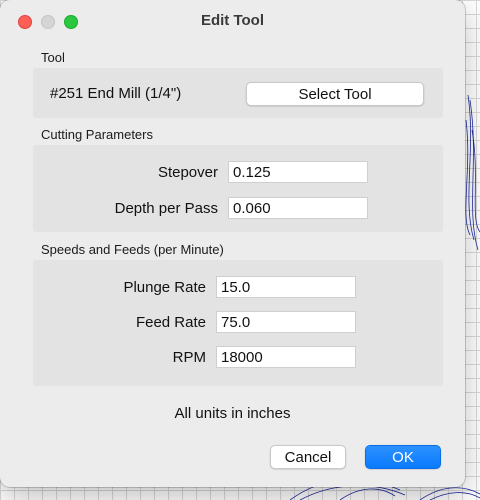 This screenshot has height=500, width=480. I want to click on speeds-feeds-label: Speeds and Feeds (per Minute), so click(132, 249).